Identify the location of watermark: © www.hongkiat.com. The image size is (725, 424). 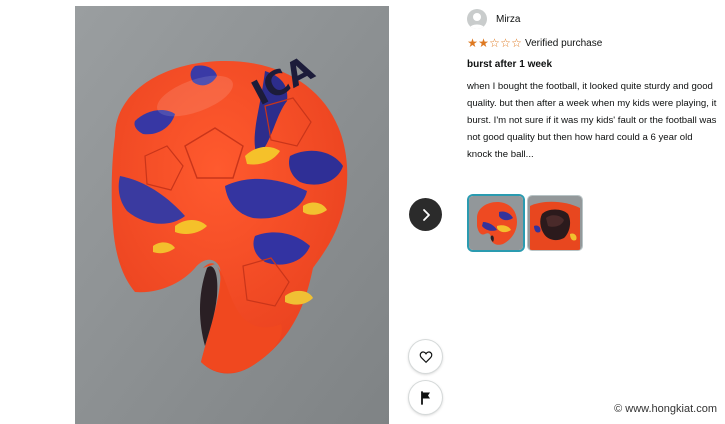
(665, 409).